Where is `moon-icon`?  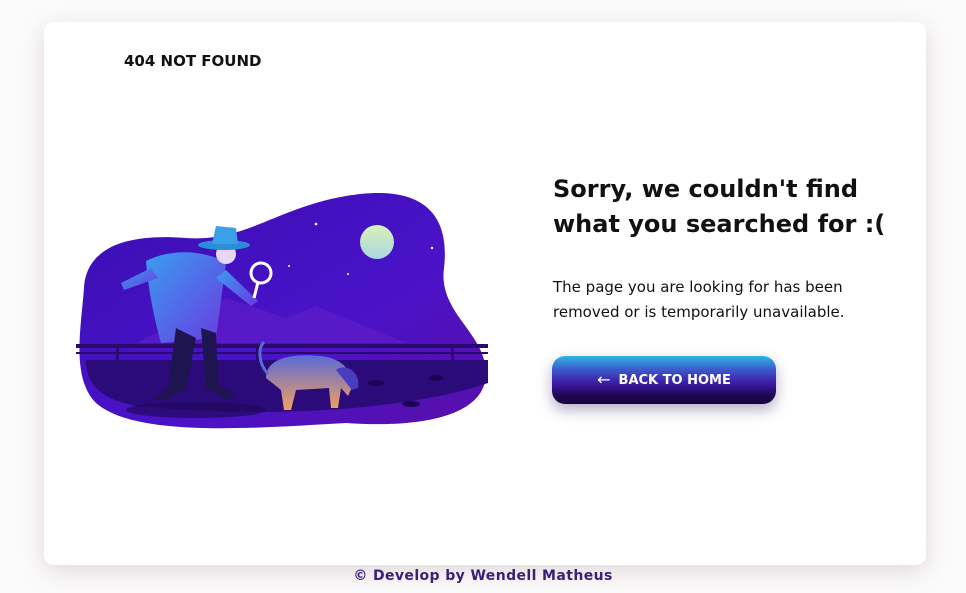 moon-icon is located at coordinates (377, 242).